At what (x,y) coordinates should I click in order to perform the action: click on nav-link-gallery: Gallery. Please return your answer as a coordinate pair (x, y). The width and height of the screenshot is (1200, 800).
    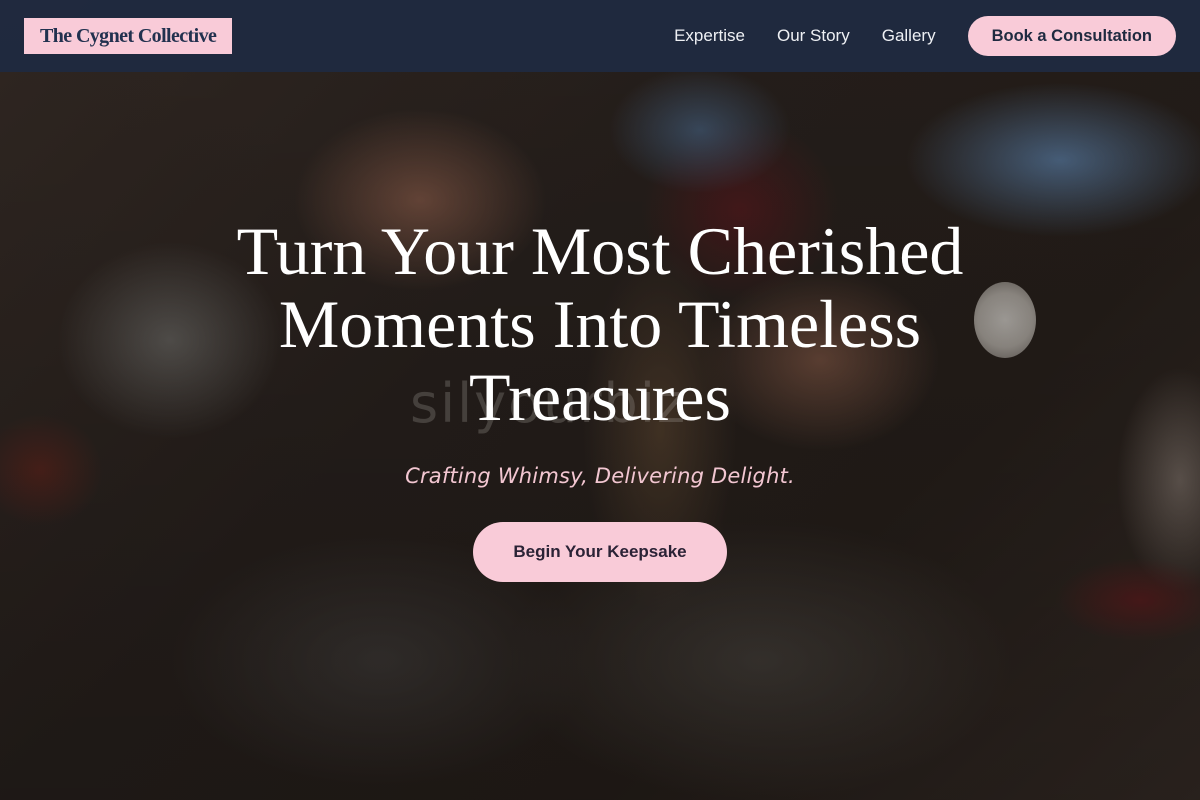
    Looking at the image, I should click on (909, 36).